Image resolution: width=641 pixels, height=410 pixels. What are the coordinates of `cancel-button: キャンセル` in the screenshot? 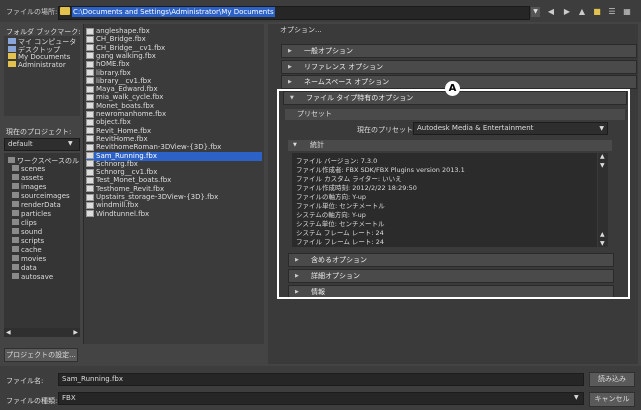 It's located at (612, 399).